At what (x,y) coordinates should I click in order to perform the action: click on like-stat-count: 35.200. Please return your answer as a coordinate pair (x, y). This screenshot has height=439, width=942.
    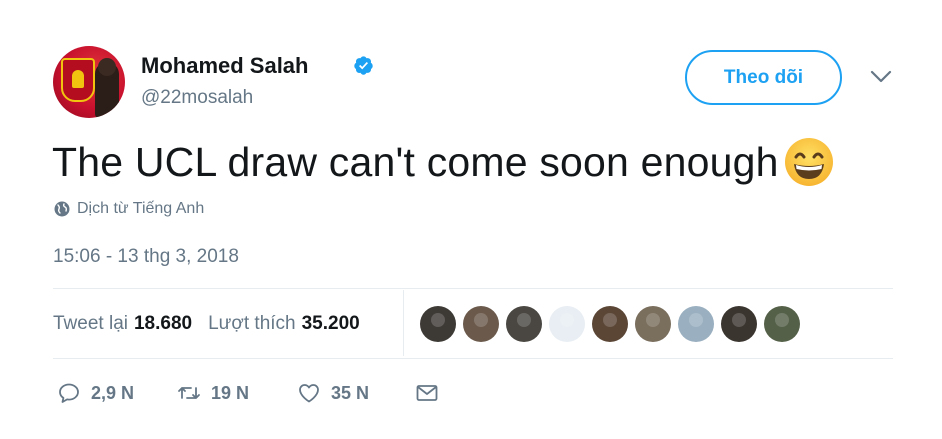
    Looking at the image, I should click on (330, 323).